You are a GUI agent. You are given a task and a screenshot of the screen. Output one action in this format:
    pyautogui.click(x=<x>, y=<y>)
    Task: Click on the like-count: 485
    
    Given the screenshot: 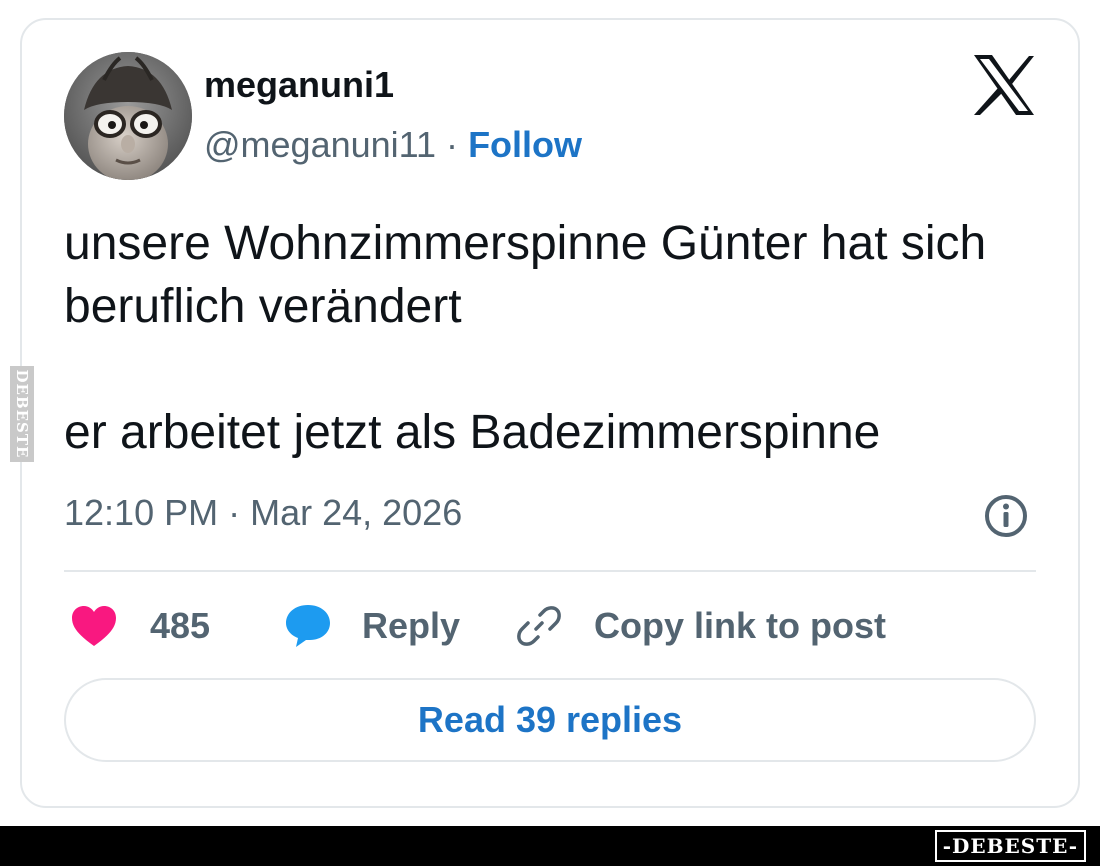 What is the action you would take?
    pyautogui.click(x=180, y=625)
    